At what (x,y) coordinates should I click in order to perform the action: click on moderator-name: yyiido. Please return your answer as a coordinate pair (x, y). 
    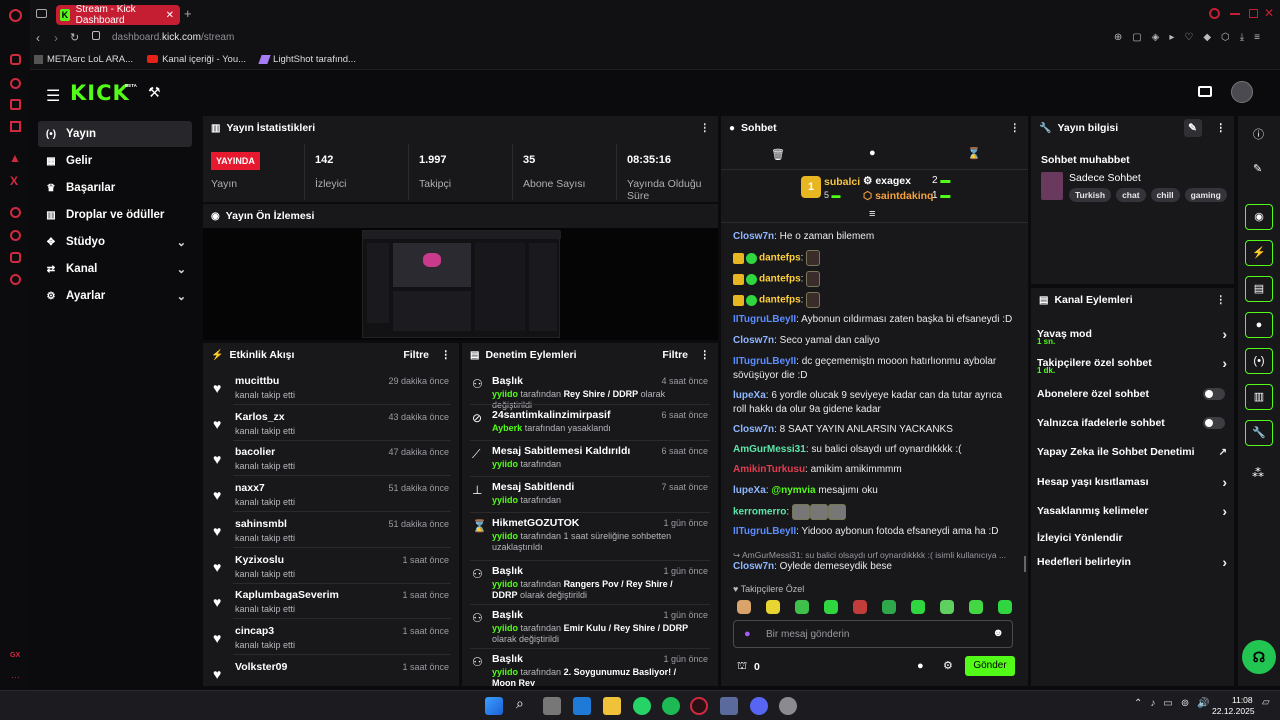
    Looking at the image, I should click on (505, 394).